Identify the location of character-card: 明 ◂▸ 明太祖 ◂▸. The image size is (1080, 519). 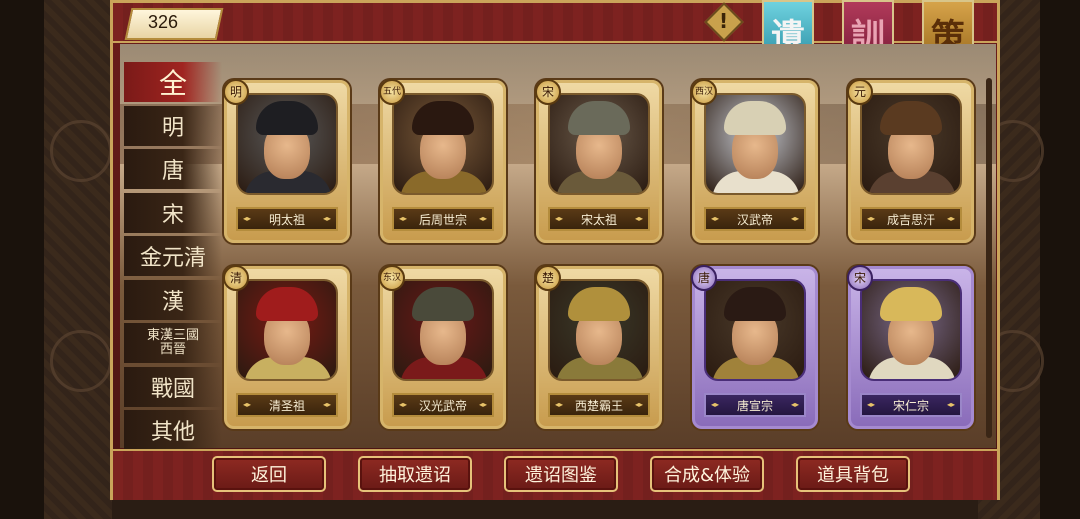
(286, 161).